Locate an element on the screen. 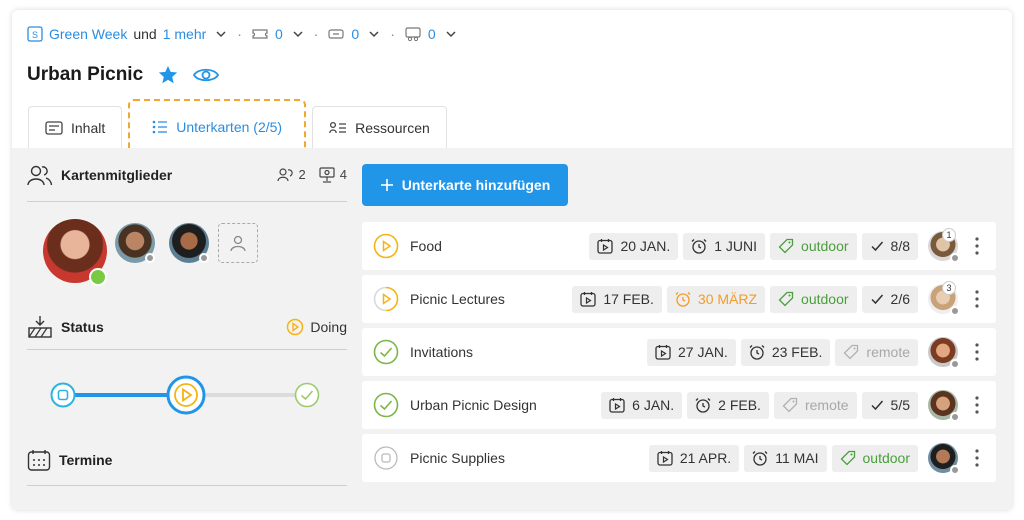  doing-icon is located at coordinates (295, 326).